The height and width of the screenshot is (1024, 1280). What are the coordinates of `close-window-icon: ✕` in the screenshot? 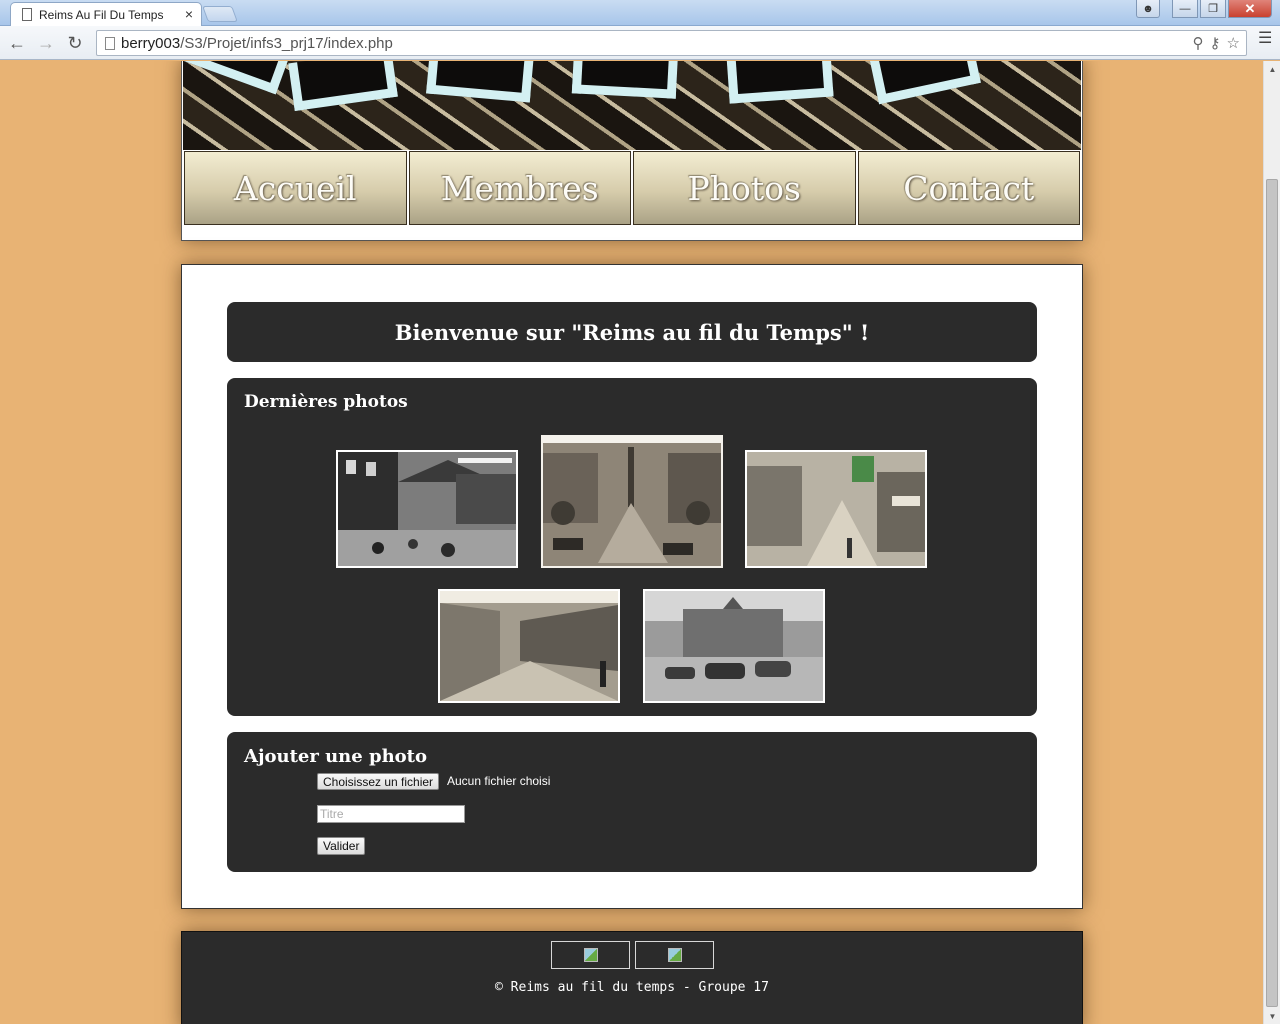 It's located at (1250, 9).